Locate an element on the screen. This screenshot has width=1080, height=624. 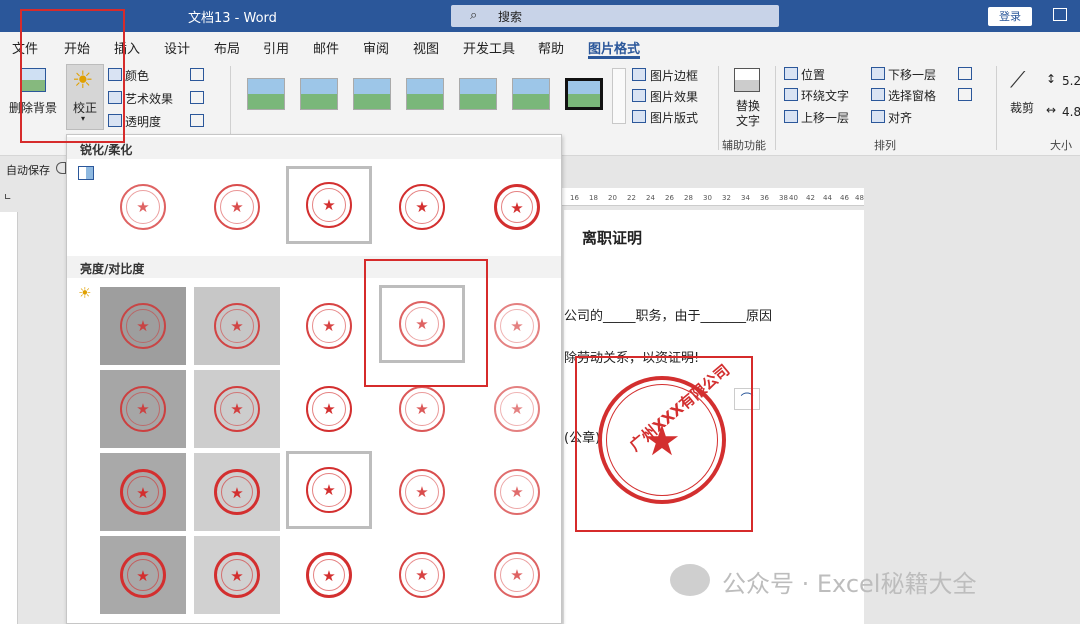
tab-references: 引用 is located at coordinates (276, 47).